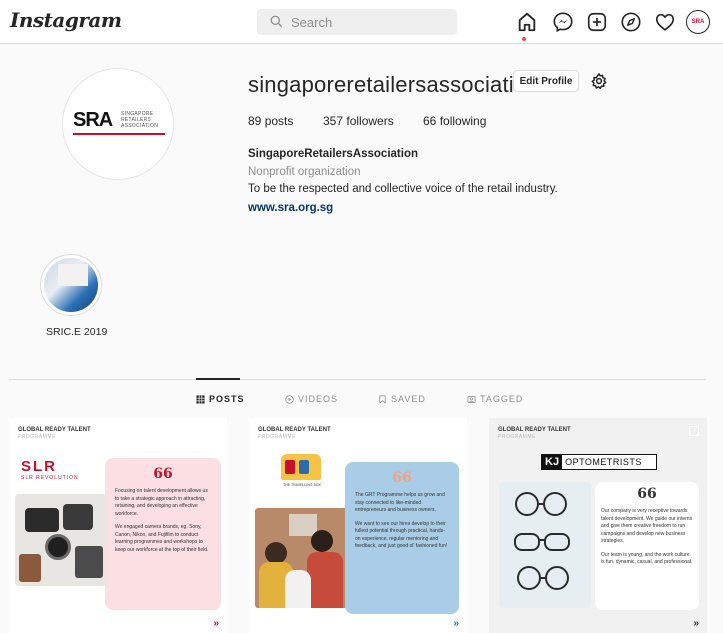 The image size is (723, 633). Describe the element at coordinates (200, 399) in the screenshot. I see `grid-icon` at that location.